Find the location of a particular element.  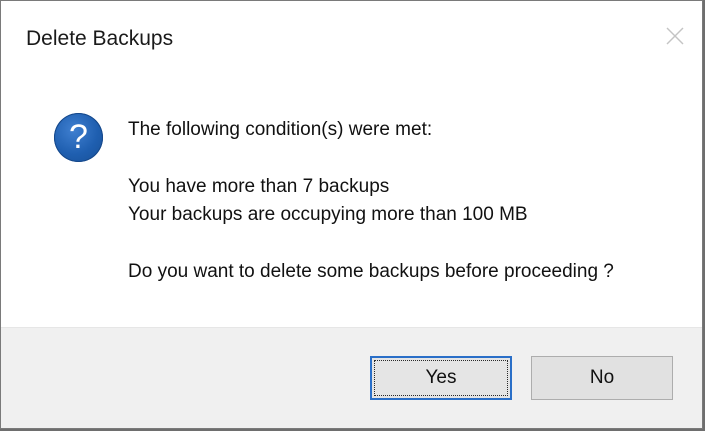

question-icon: ? is located at coordinates (78, 137).